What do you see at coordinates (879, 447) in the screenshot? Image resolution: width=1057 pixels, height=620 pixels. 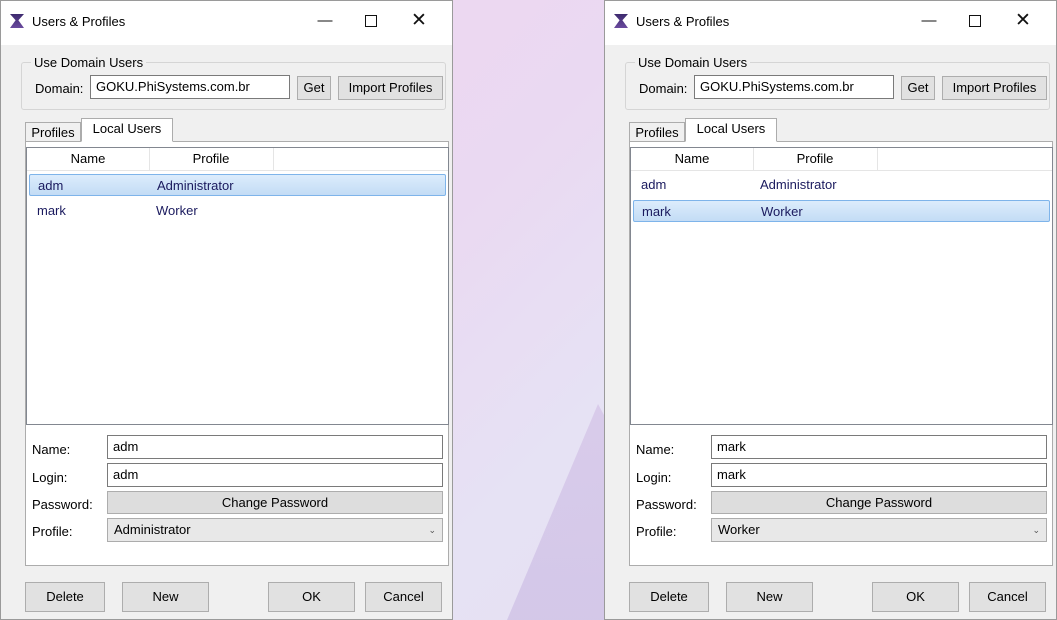 I see `name-field: mark` at bounding box center [879, 447].